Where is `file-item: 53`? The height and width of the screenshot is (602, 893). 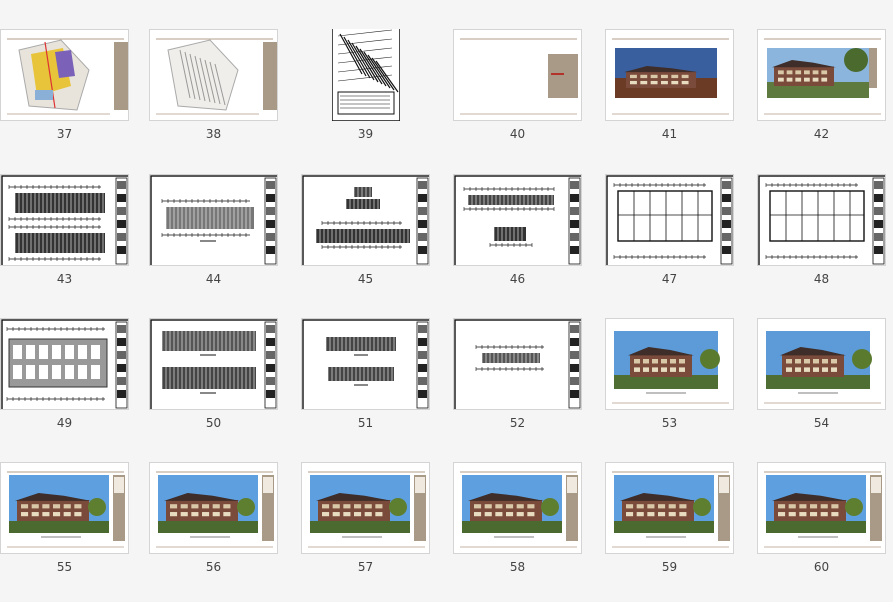
file-item: 53 is located at coordinates (681, 388).